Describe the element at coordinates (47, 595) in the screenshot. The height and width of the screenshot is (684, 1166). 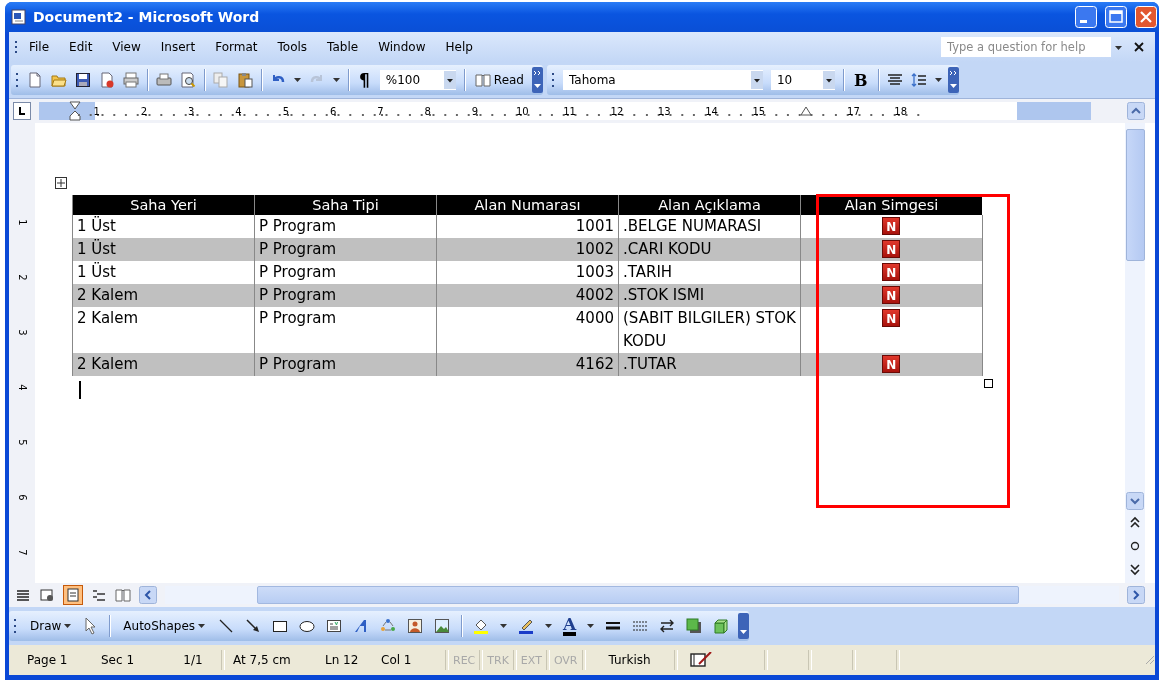
I see `web-layout-icon` at that location.